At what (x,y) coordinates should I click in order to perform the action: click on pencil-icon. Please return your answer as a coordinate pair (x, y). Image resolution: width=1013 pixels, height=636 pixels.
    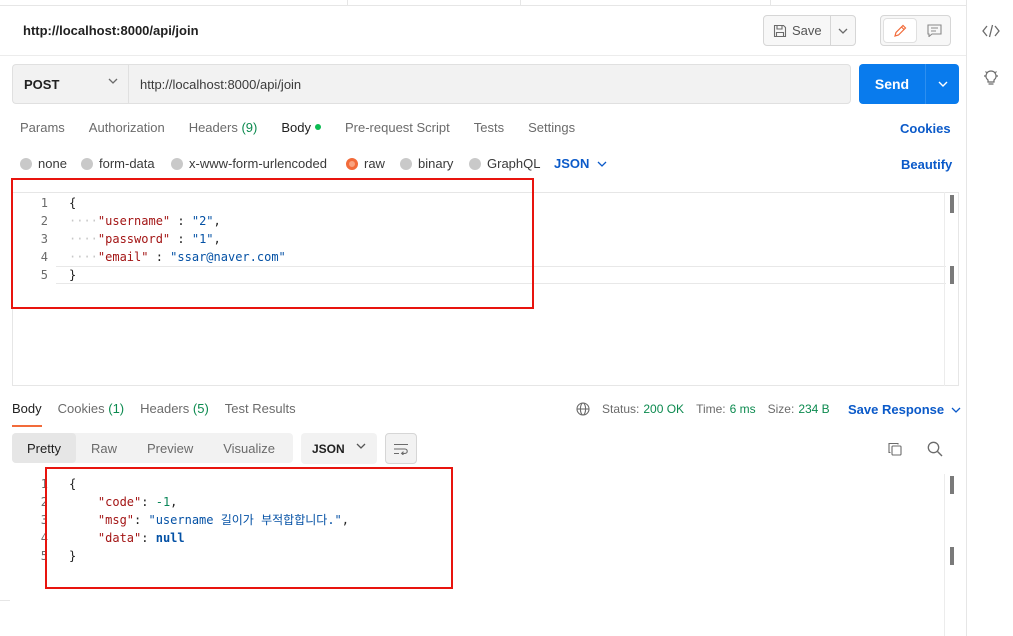
    Looking at the image, I should click on (900, 30).